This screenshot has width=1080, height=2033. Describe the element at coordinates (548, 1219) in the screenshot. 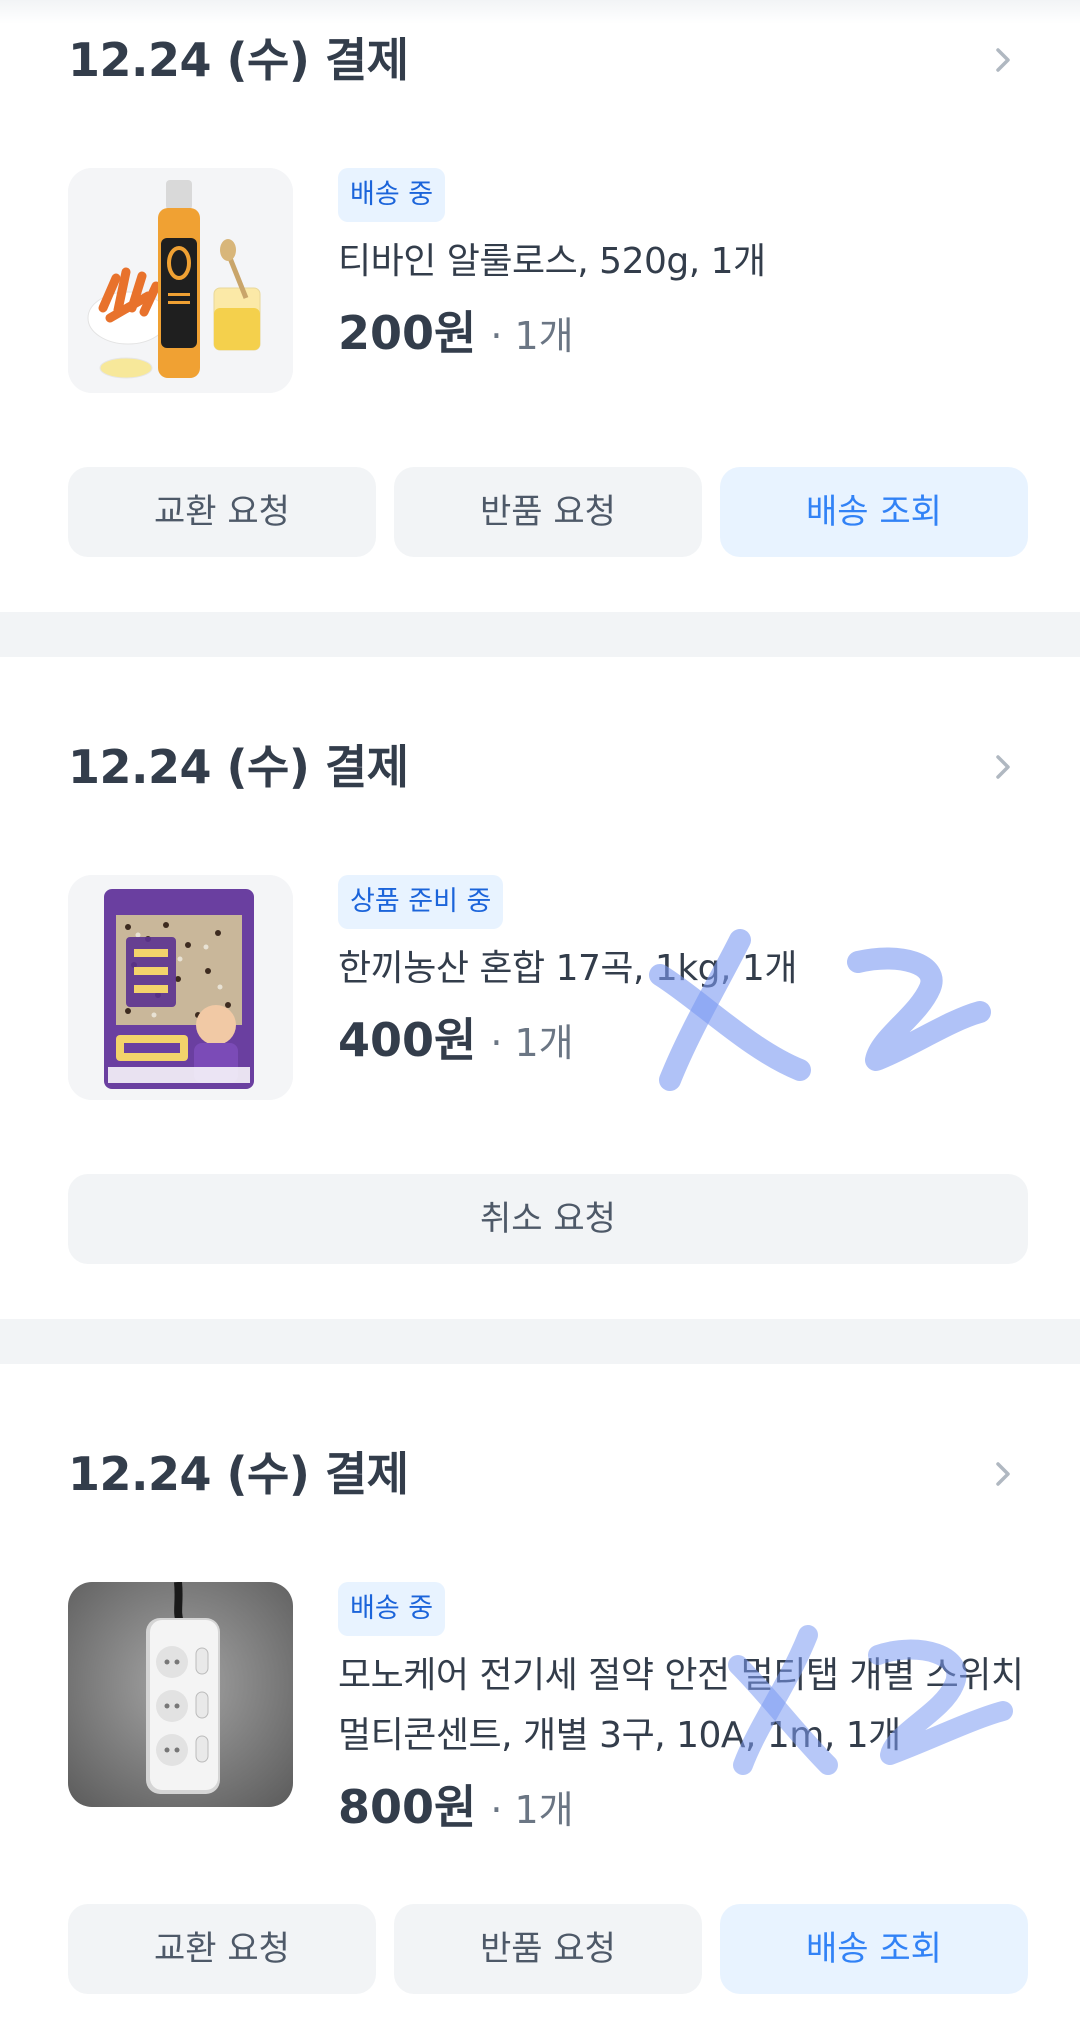

I see `cancel-request-button: 취소 요청` at that location.